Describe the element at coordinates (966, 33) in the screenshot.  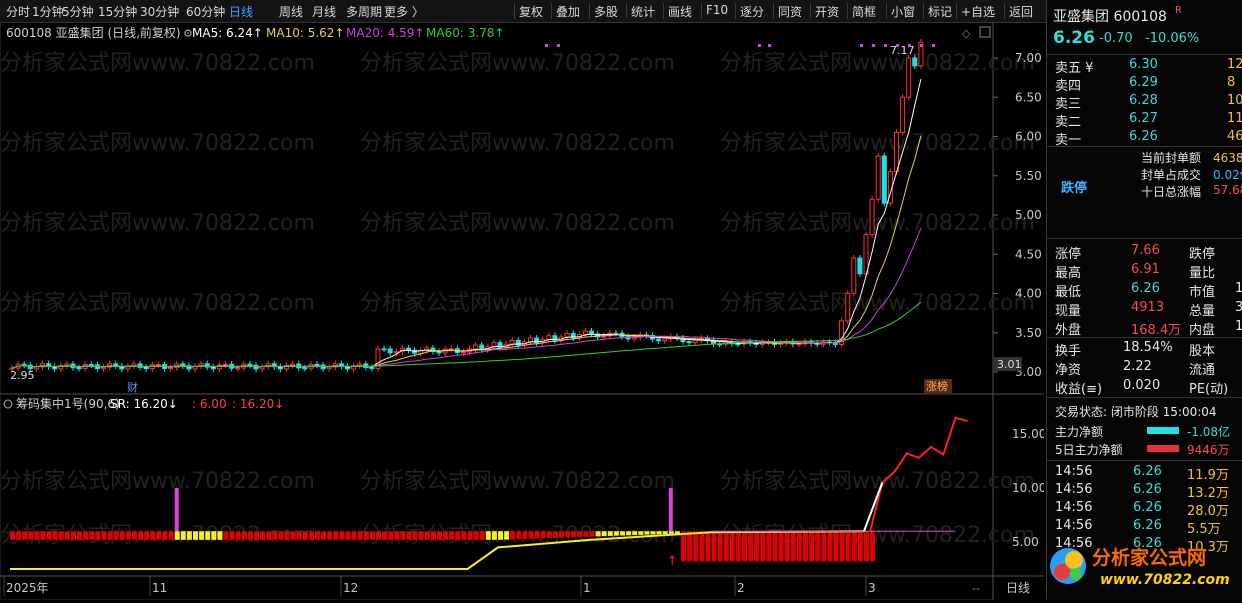
I see `diamond-icon: ◇` at that location.